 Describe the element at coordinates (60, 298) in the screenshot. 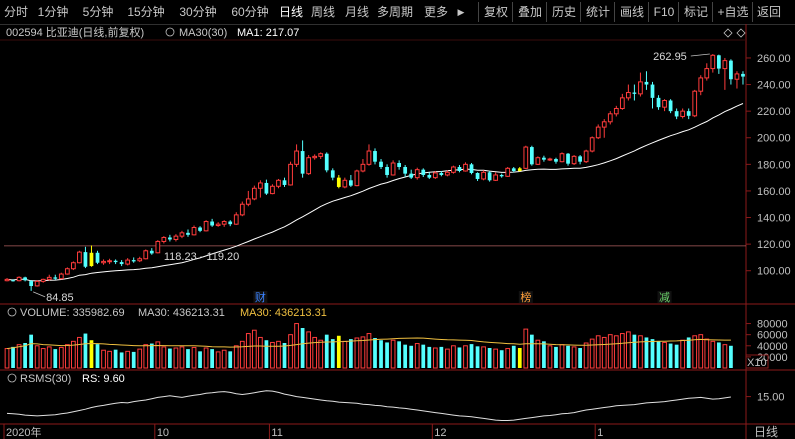

I see `low-annotation: 84.85` at that location.